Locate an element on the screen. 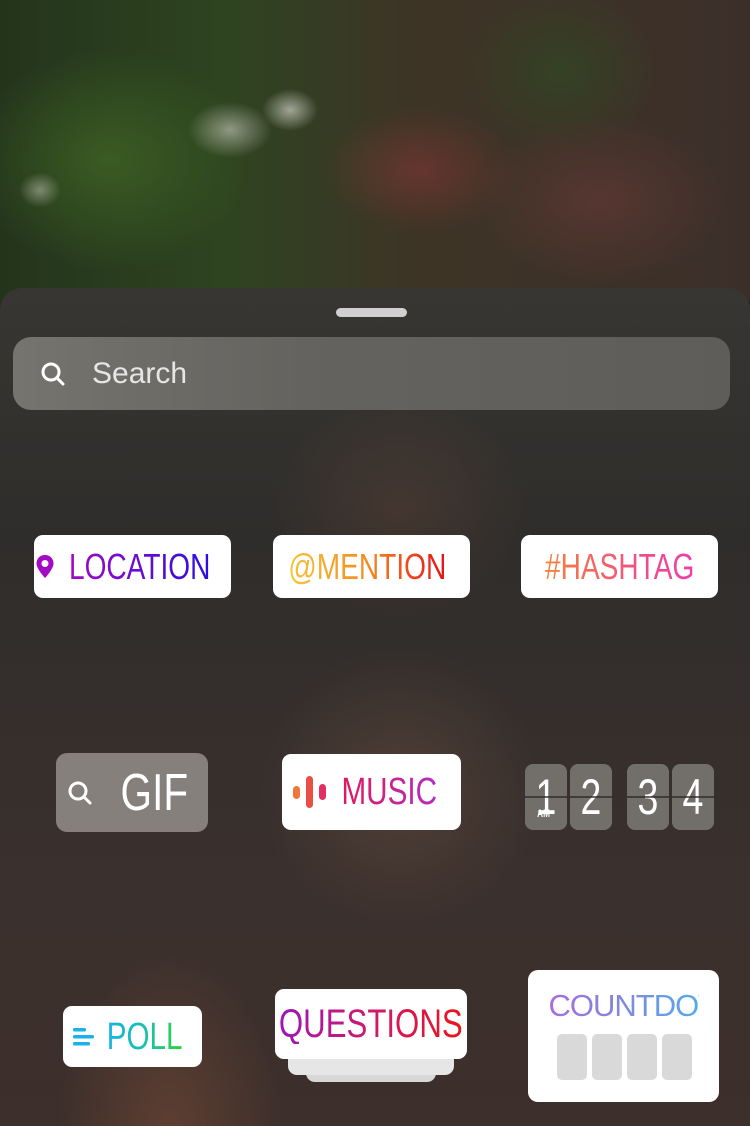 This screenshot has height=1126, width=750. questions-sticker: QUESTIONS is located at coordinates (371, 1036).